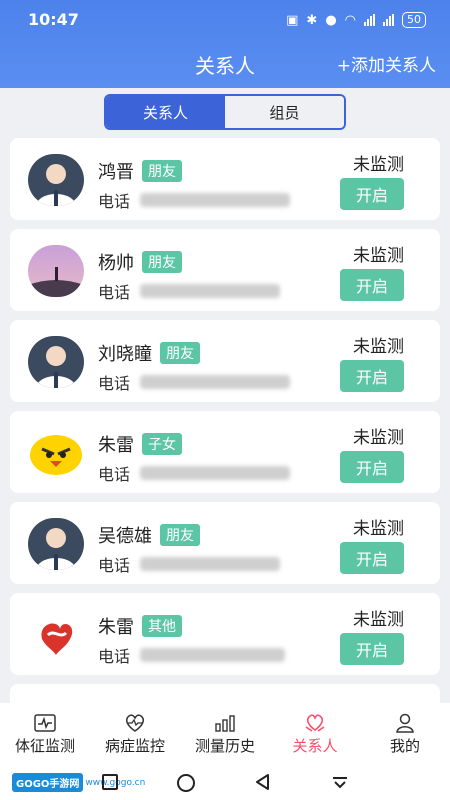  Describe the element at coordinates (135, 723) in the screenshot. I see `heart-pulse-icon` at that location.